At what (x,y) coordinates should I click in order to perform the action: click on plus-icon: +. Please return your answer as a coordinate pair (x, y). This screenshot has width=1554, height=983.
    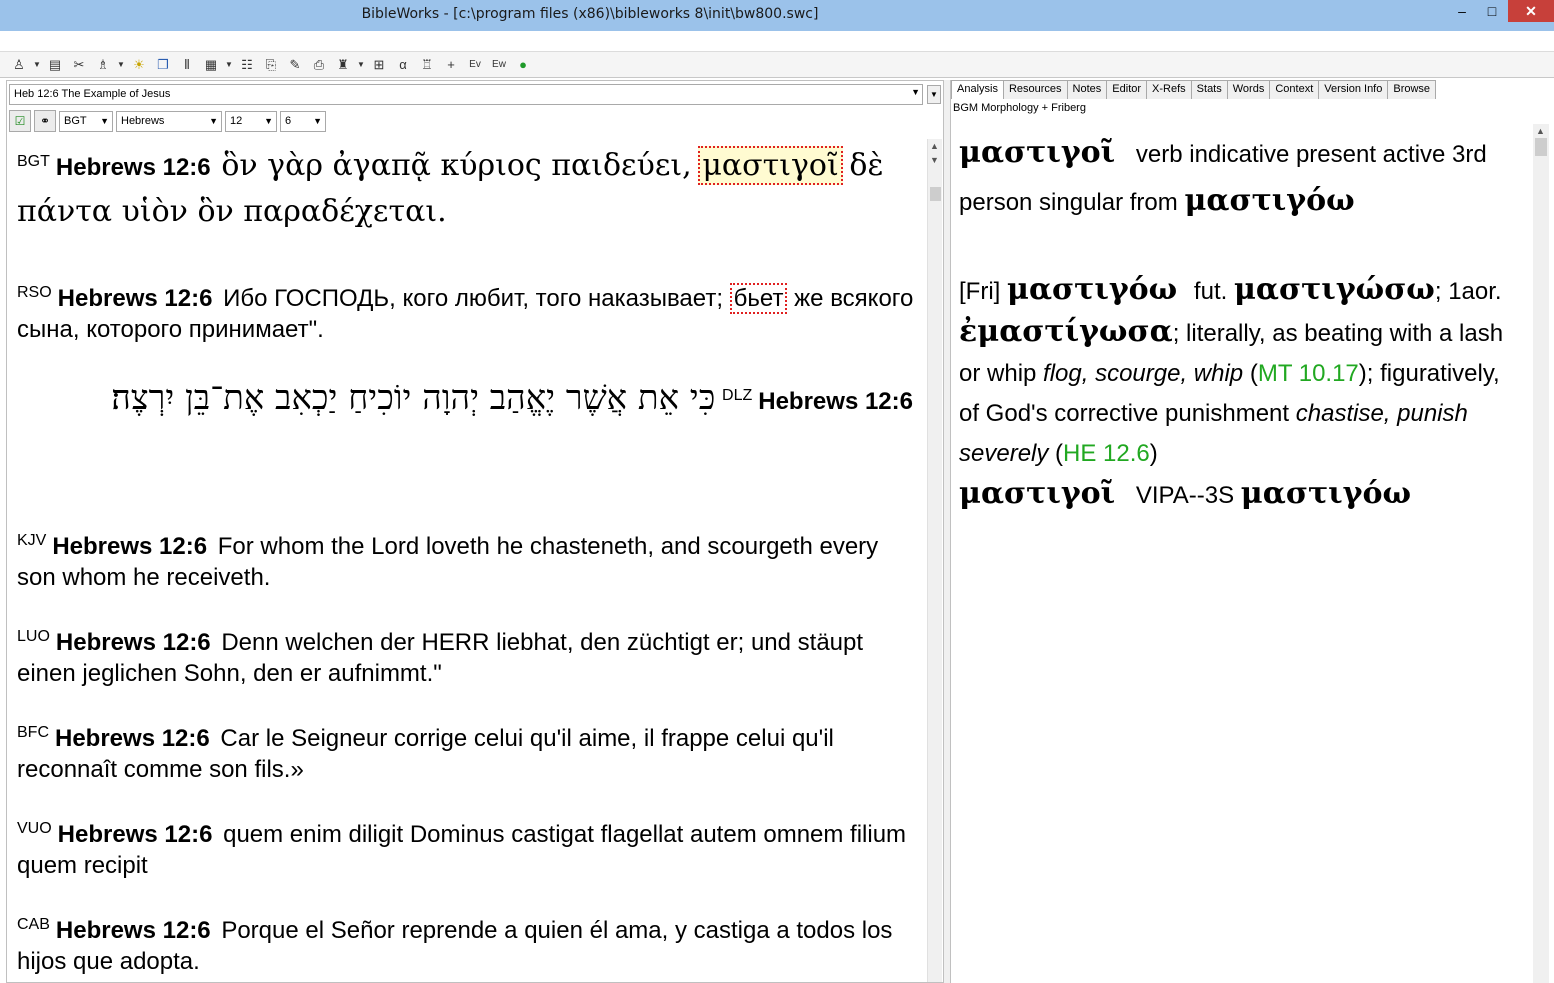
    Looking at the image, I should click on (451, 65).